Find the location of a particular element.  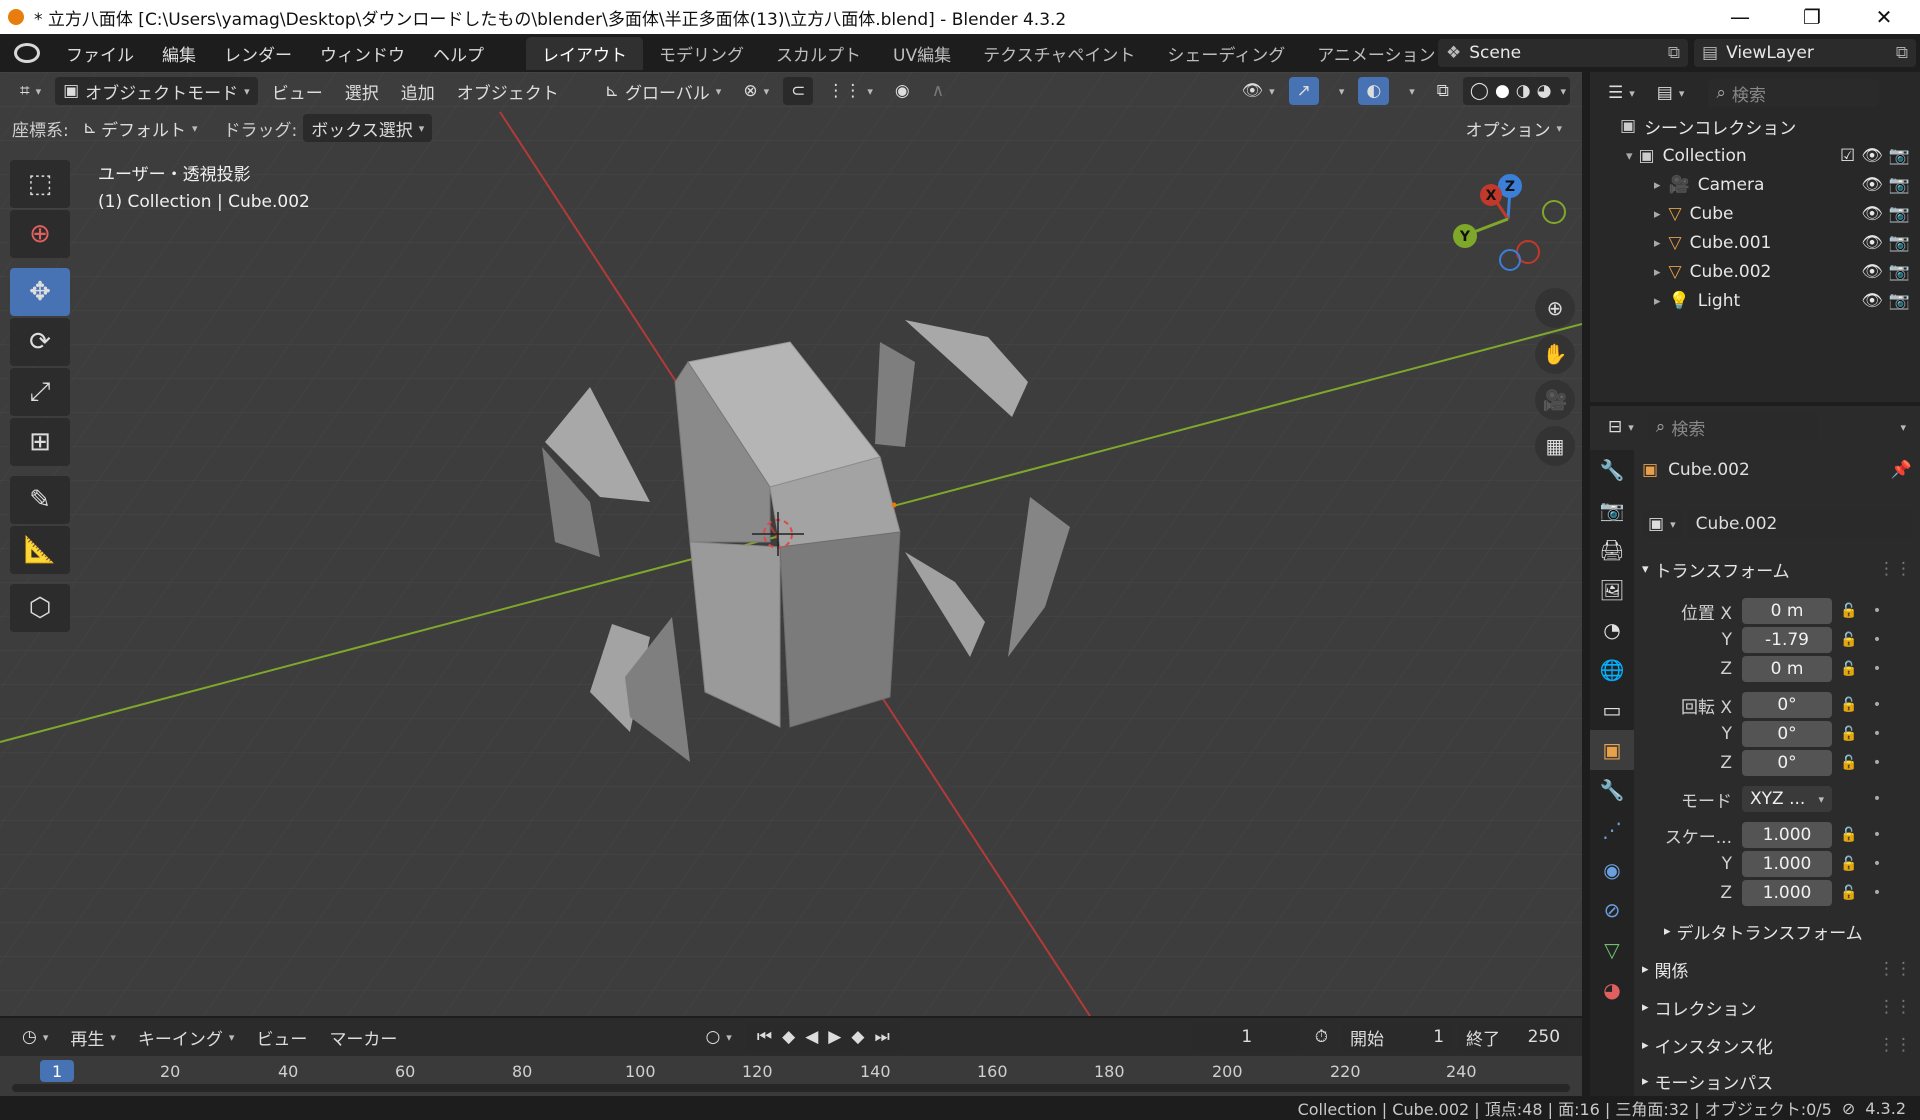

start-frame-field: 開始 1 is located at coordinates (1397, 1037).